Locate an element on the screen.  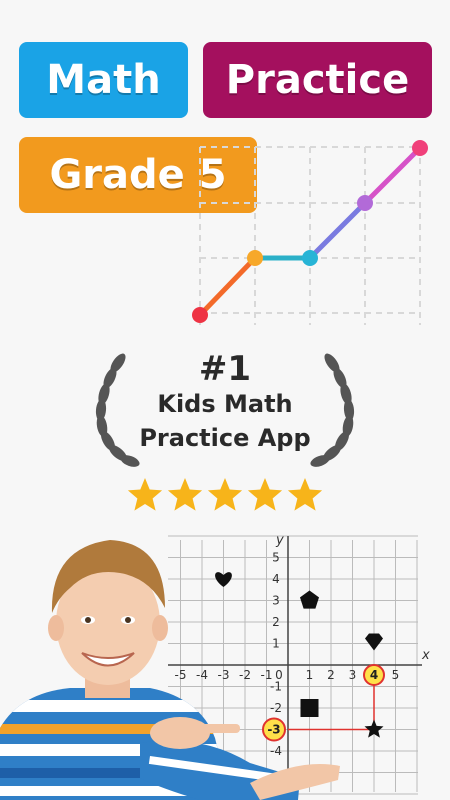
rating-stars is located at coordinates (225, 494).